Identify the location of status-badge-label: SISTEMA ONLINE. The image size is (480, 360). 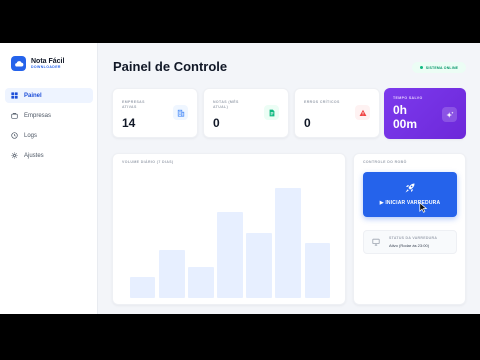
(442, 67).